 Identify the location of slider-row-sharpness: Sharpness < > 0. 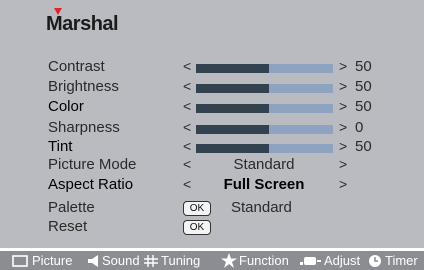
(212, 129).